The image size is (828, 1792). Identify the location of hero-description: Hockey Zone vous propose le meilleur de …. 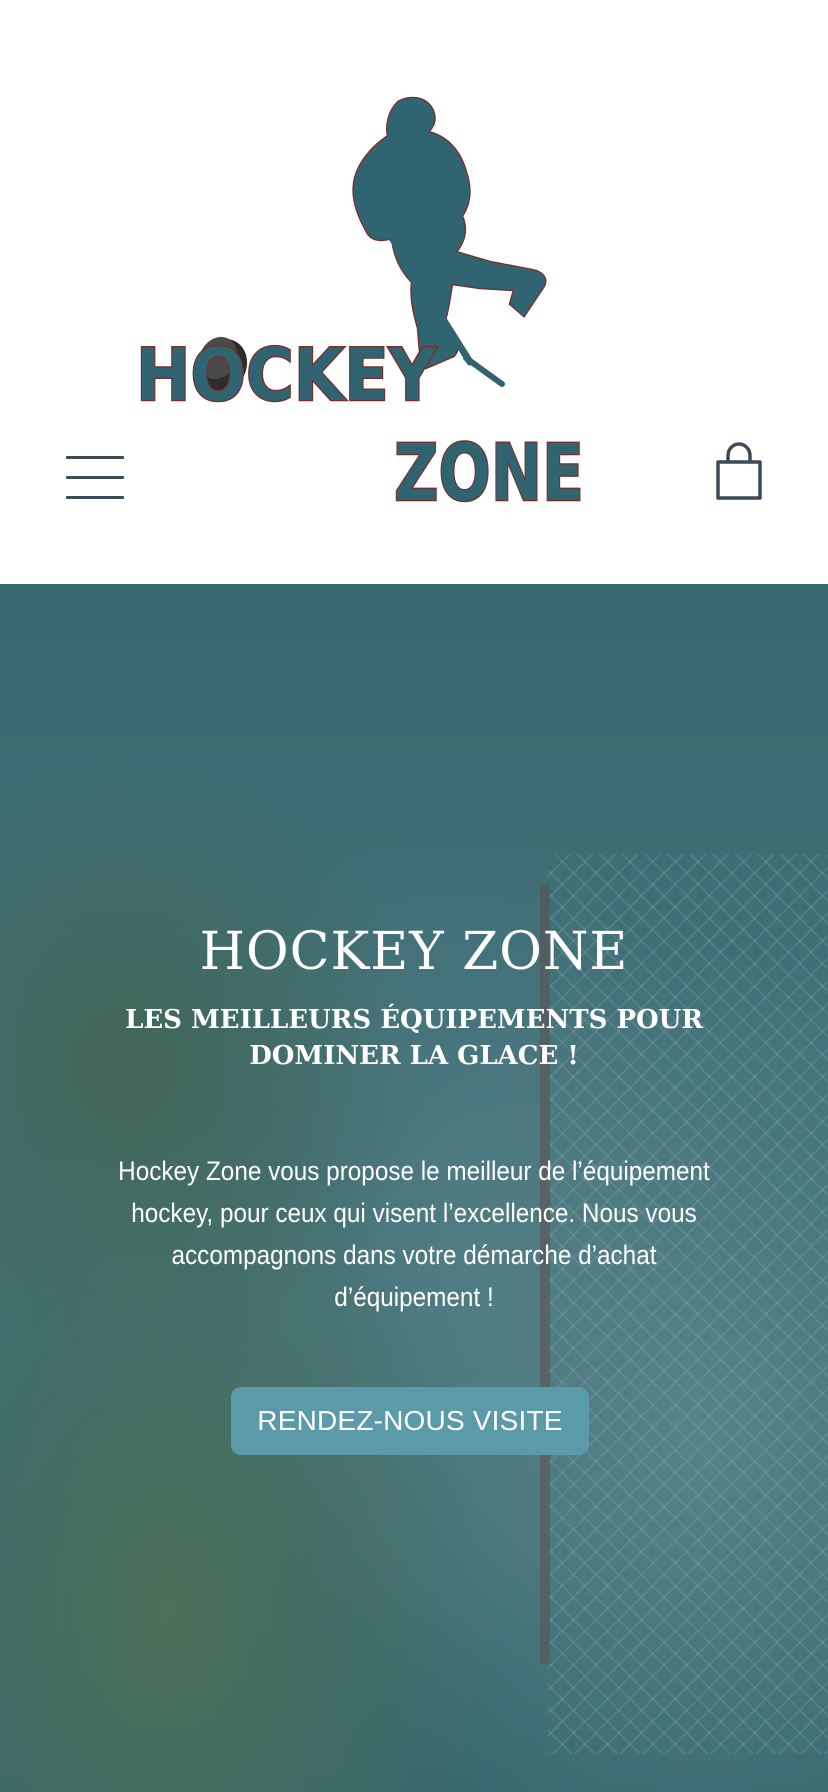
(414, 1234).